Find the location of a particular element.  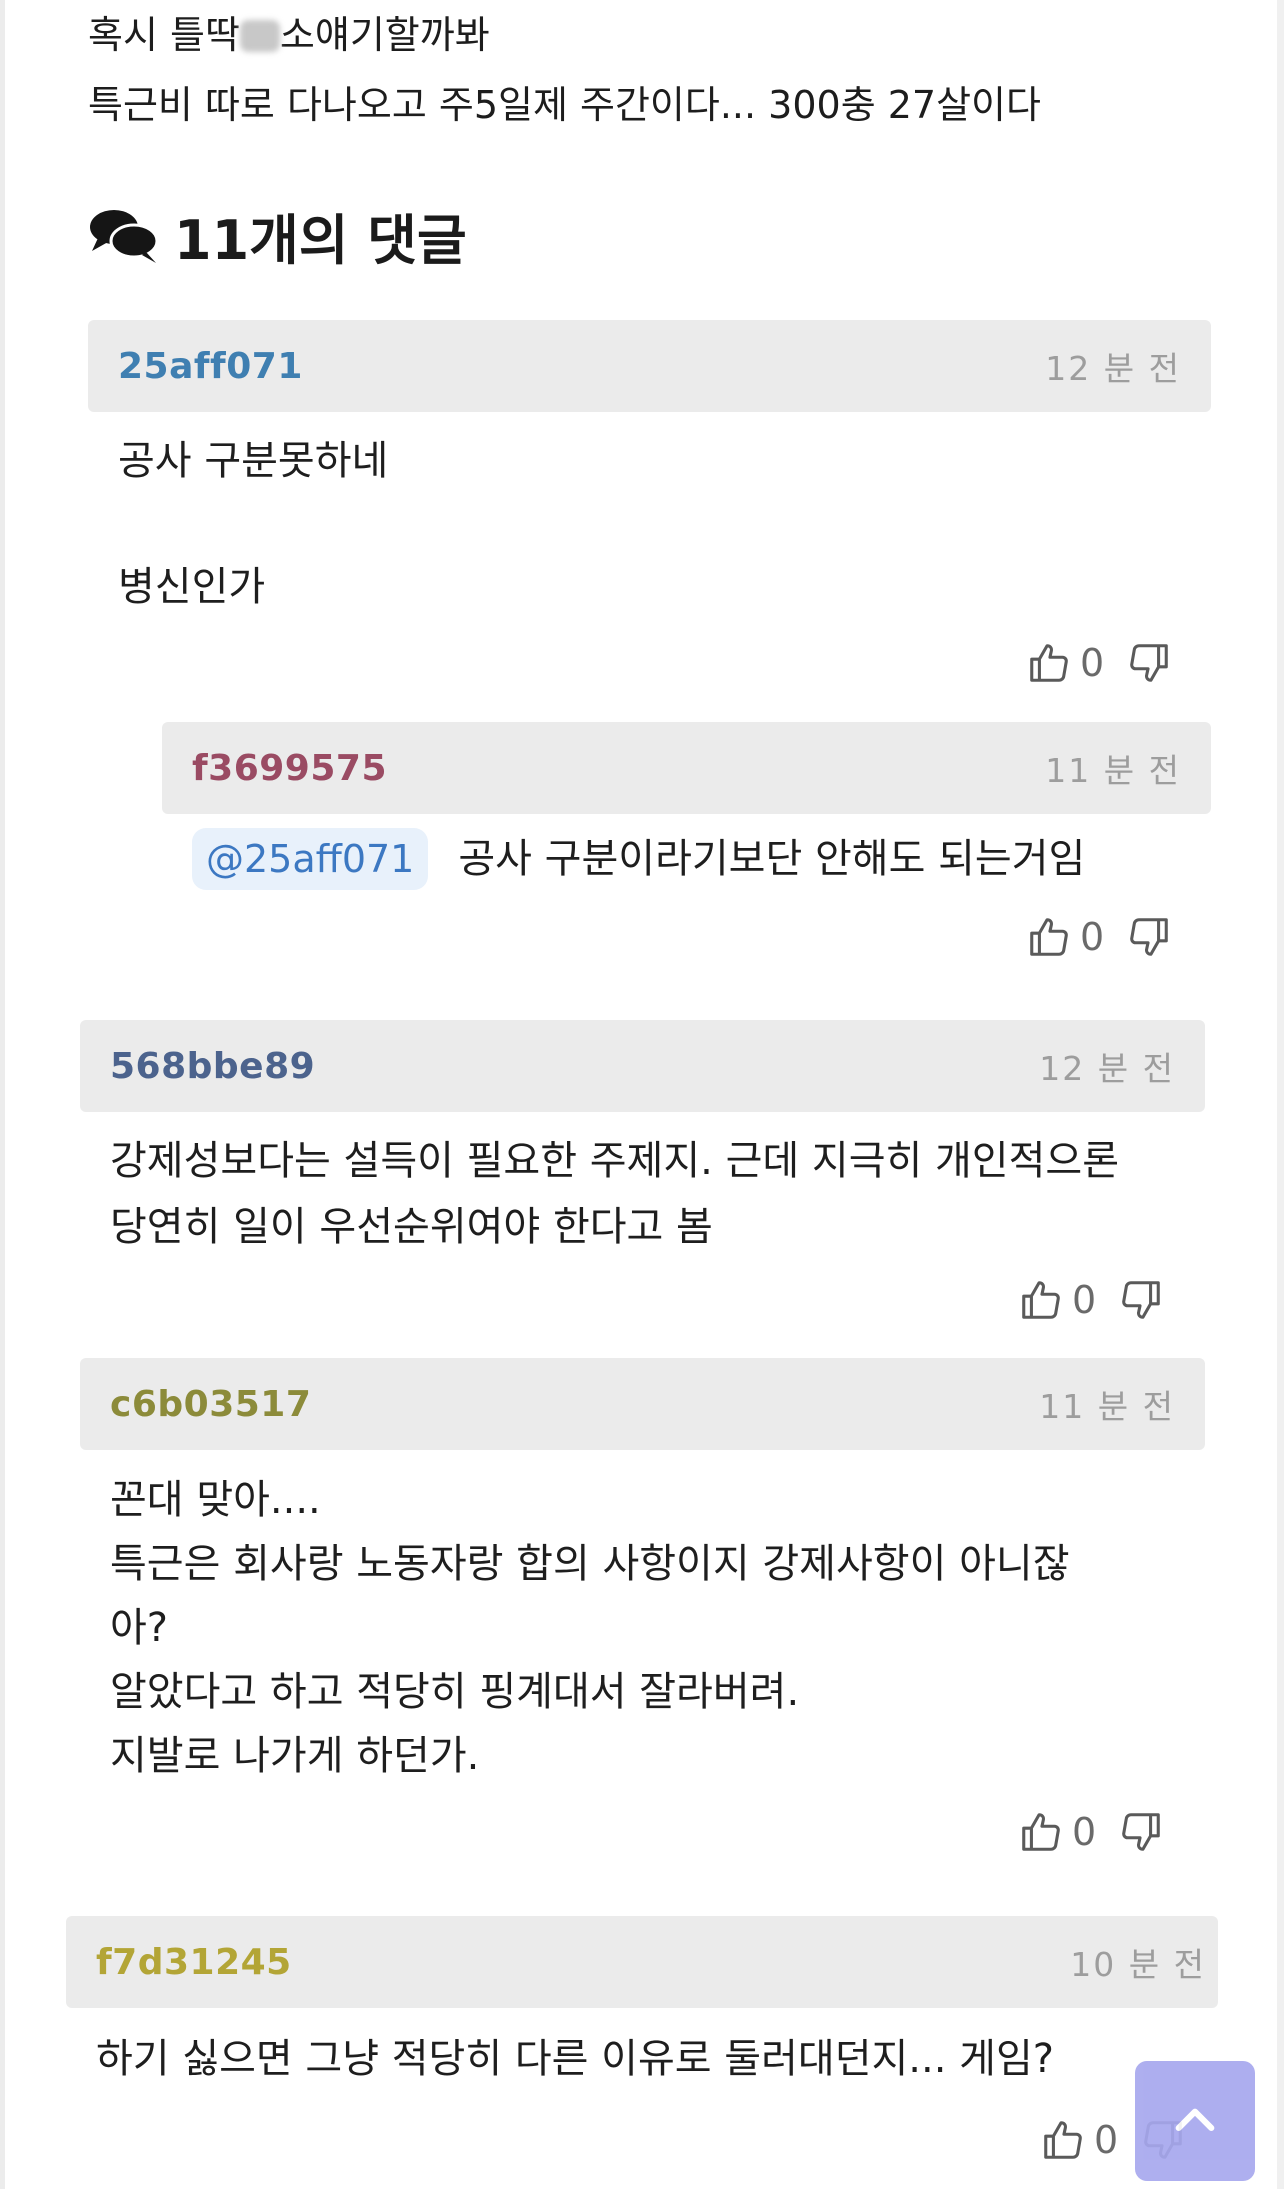

comment-time: 10 분 전 is located at coordinates (1138, 1964).